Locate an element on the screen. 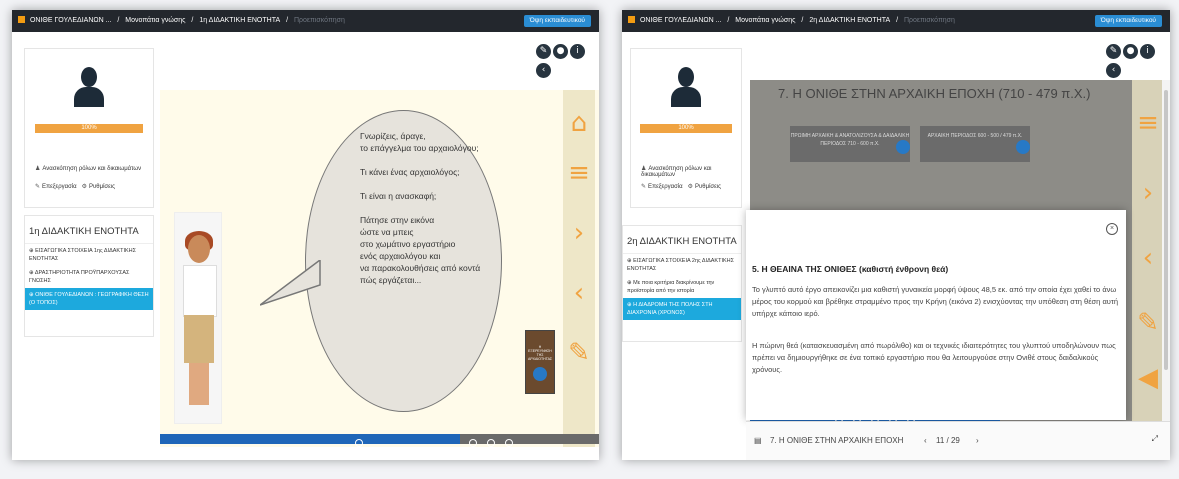  slides-icon: ▤ is located at coordinates (758, 440).